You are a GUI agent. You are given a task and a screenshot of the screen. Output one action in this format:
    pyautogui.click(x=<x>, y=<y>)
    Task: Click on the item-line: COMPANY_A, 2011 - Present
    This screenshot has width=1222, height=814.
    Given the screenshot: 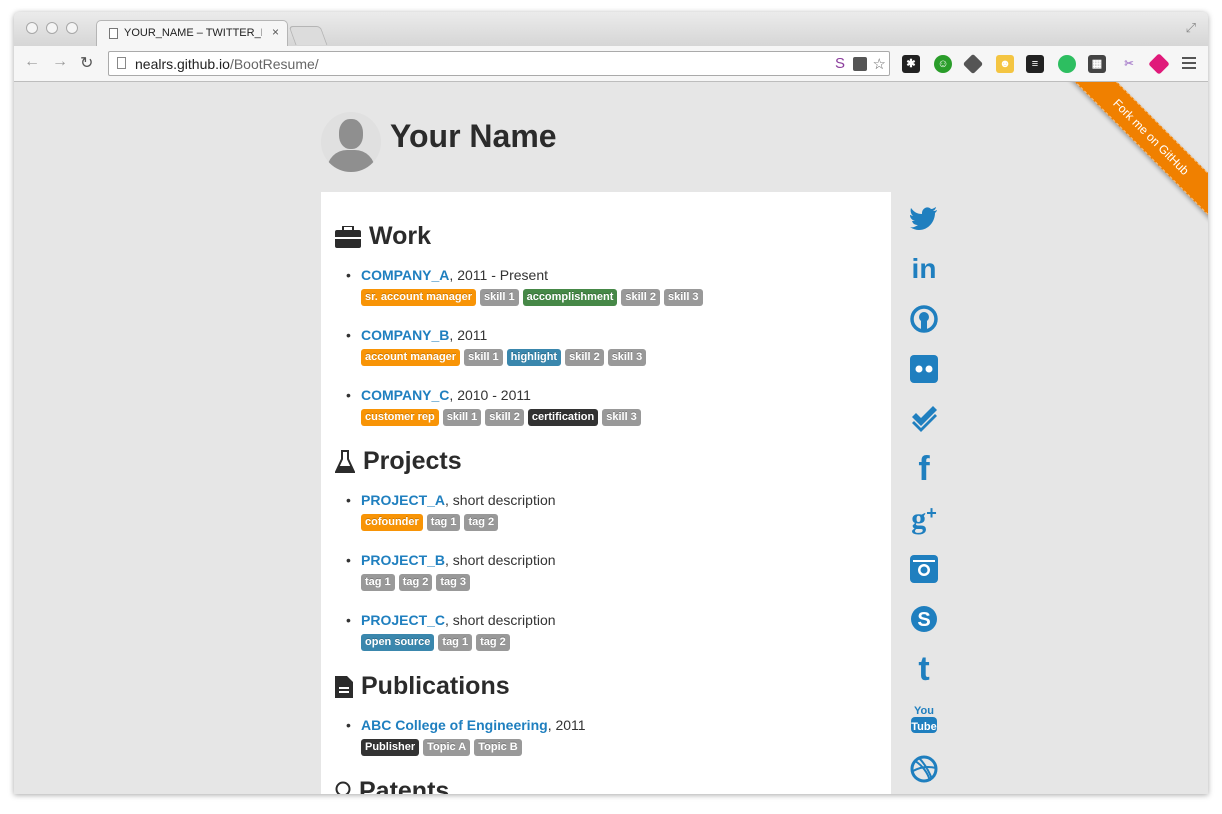 What is the action you would take?
    pyautogui.click(x=534, y=275)
    